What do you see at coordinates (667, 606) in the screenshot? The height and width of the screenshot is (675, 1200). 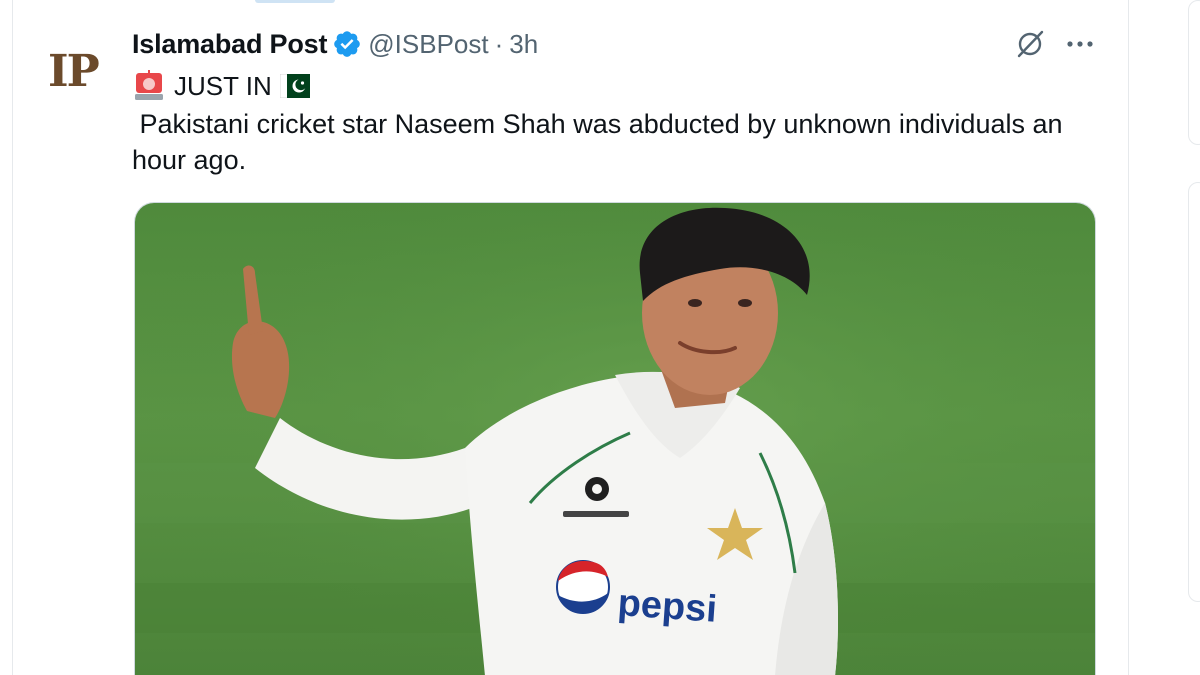 I see `jersey-sponsor-text: pepsi` at bounding box center [667, 606].